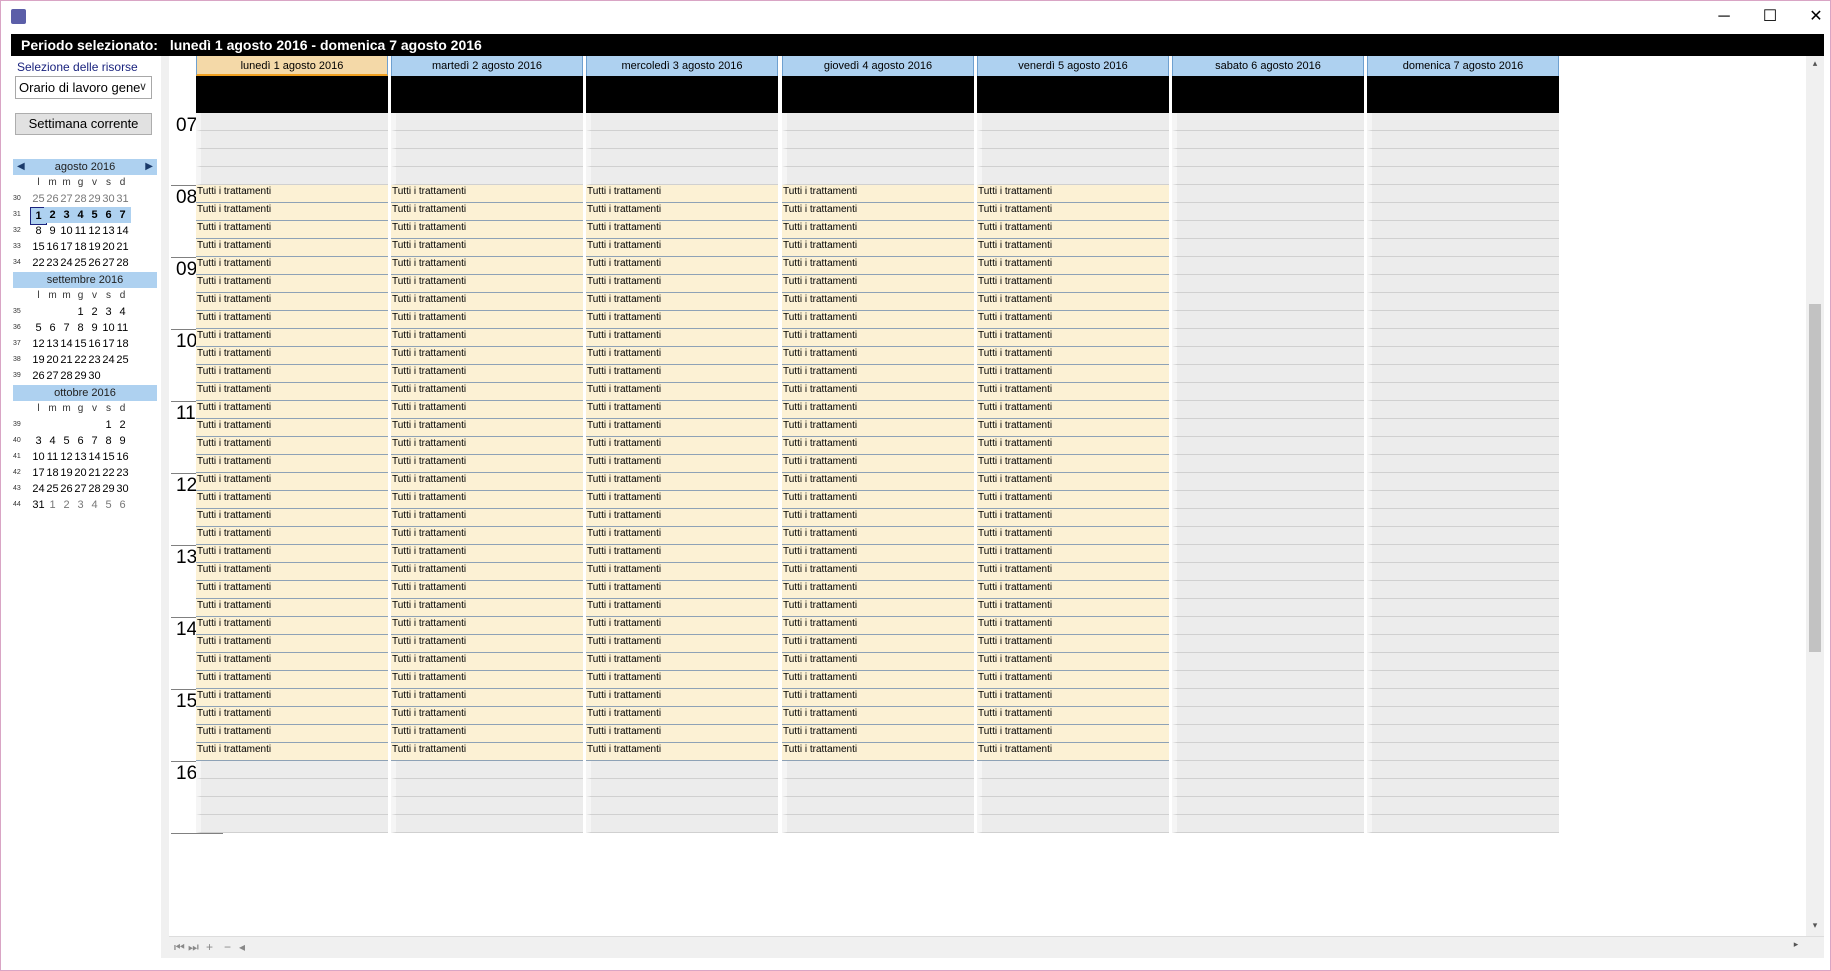  What do you see at coordinates (122, 312) in the screenshot?
I see `day-cell: 4` at bounding box center [122, 312].